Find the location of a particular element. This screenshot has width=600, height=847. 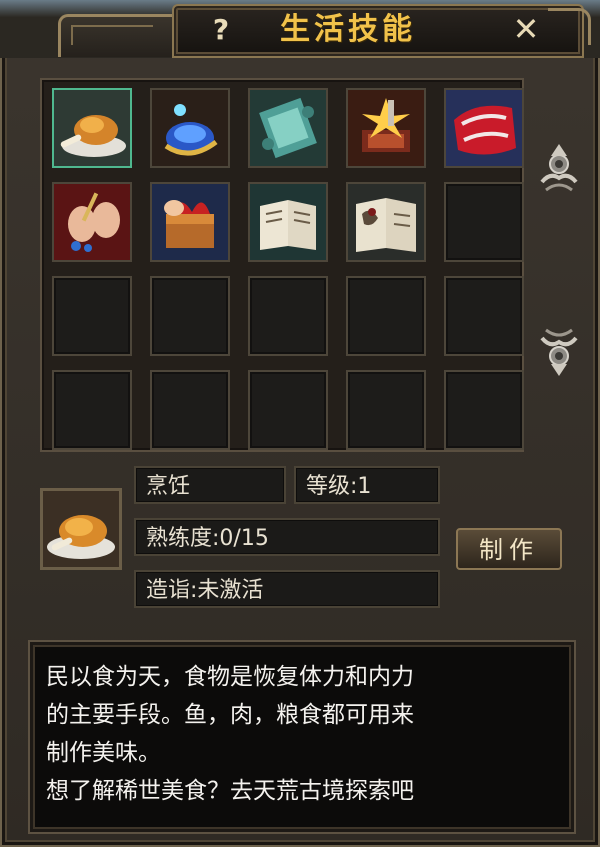

make-button: 制作 is located at coordinates (509, 549).